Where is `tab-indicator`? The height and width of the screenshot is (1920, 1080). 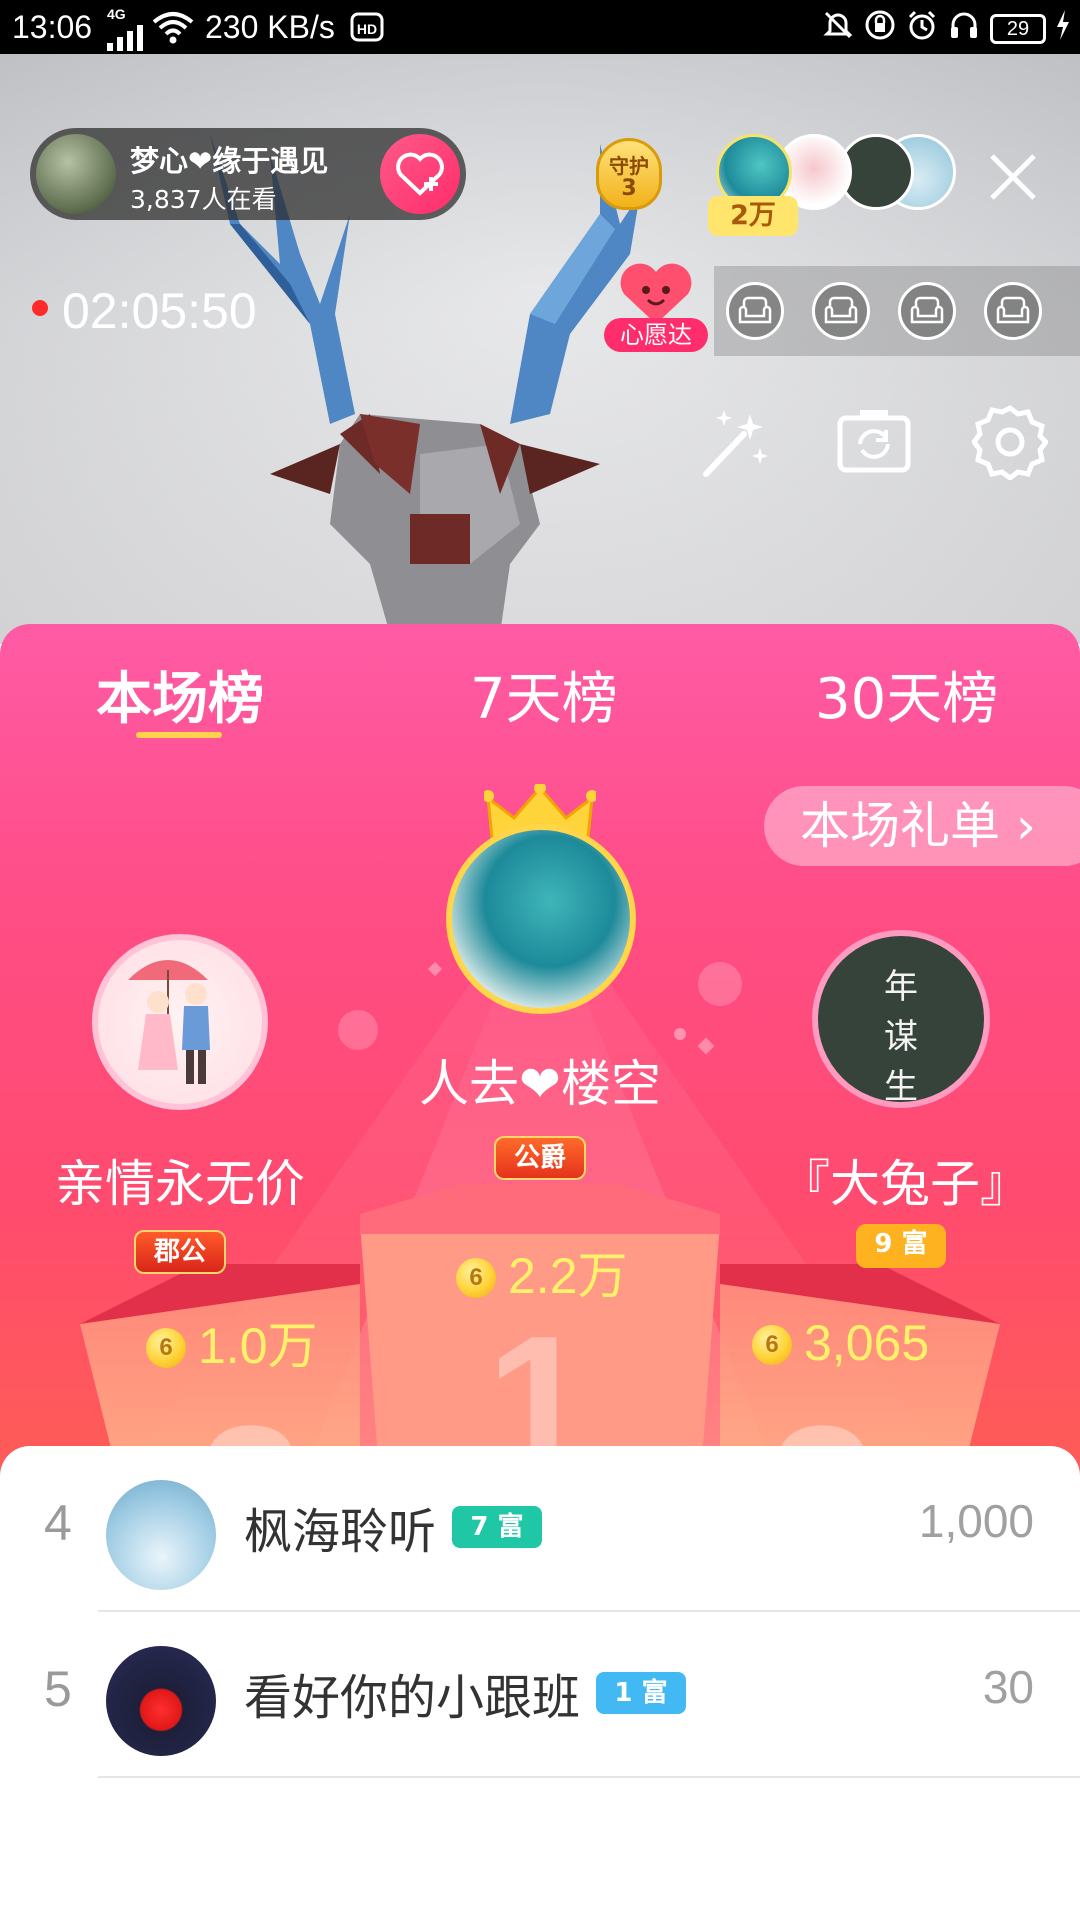 tab-indicator is located at coordinates (179, 735).